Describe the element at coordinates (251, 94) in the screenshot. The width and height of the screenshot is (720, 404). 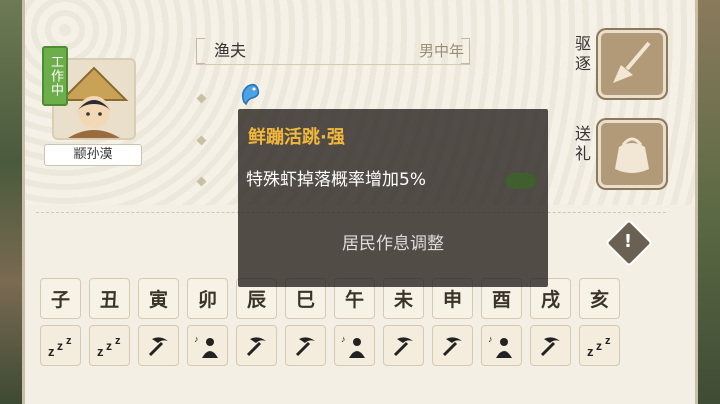
I see `shrimp-trait-icon` at that location.